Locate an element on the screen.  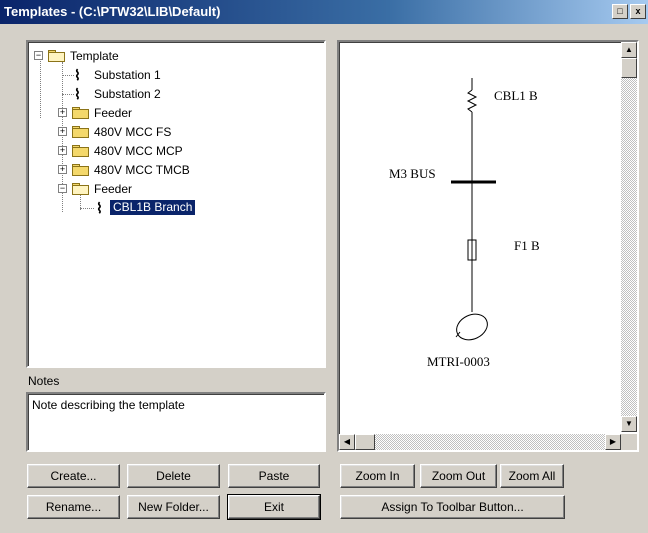
close-button: x is located at coordinates (638, 11).